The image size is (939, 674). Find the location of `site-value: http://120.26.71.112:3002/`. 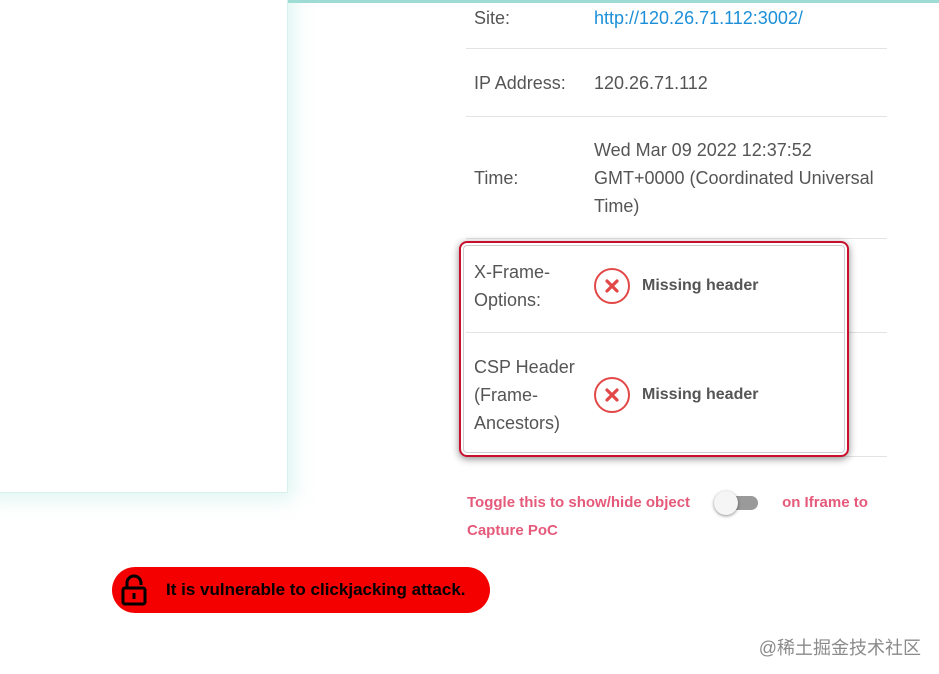

site-value: http://120.26.71.112:3002/ is located at coordinates (740, 18).